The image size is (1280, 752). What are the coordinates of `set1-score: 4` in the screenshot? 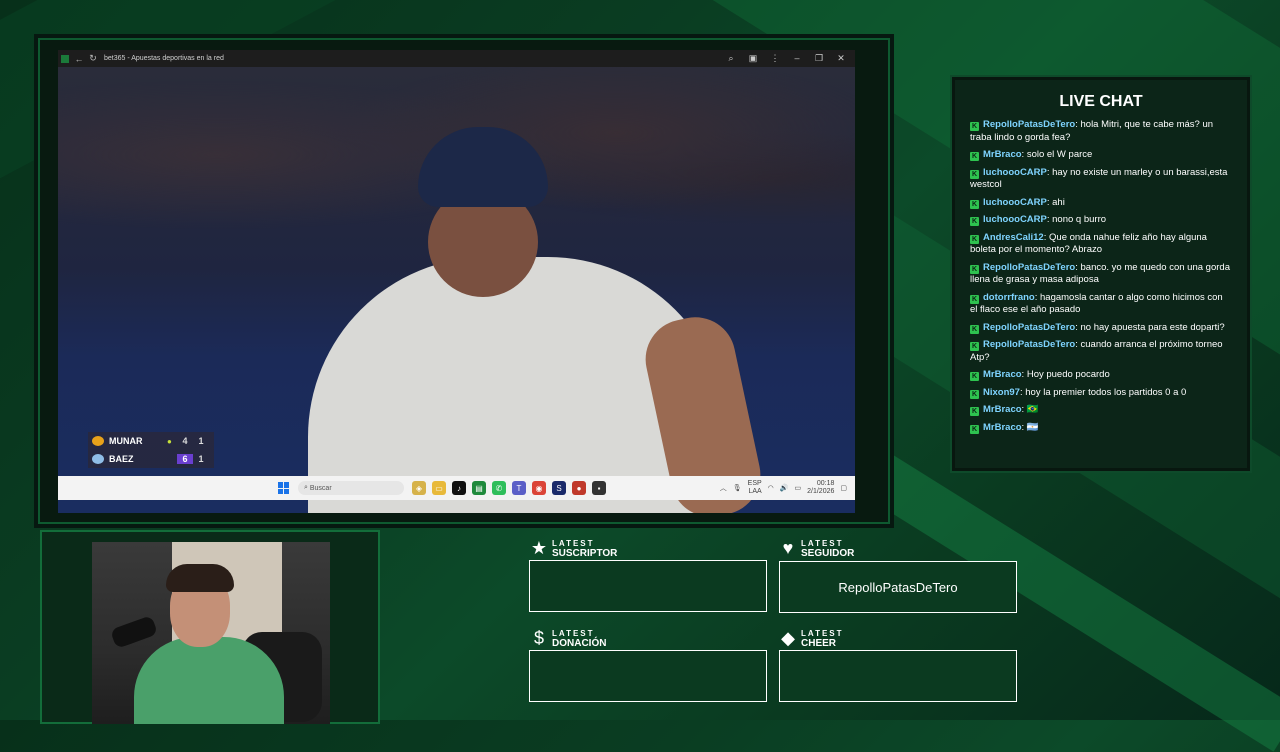 It's located at (185, 441).